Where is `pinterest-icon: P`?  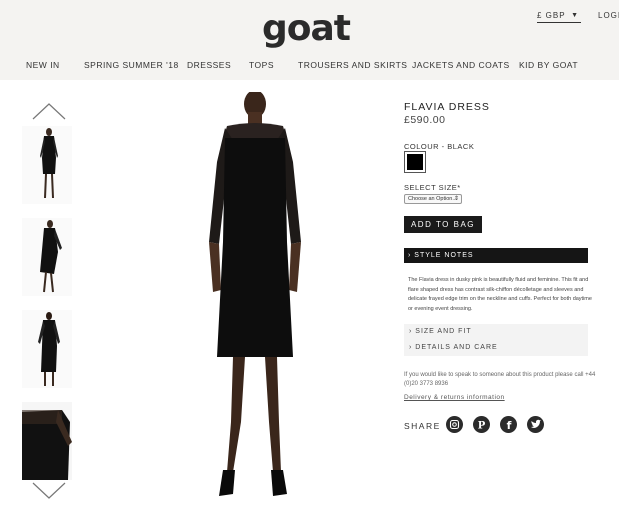 pinterest-icon: P is located at coordinates (481, 424).